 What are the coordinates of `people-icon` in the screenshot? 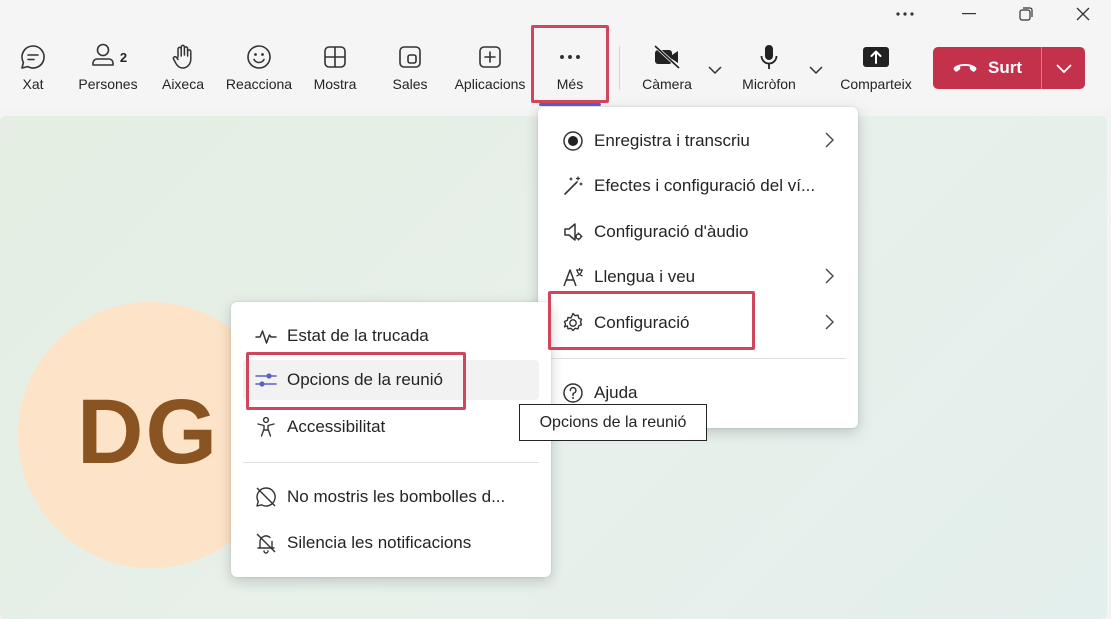 It's located at (103, 57).